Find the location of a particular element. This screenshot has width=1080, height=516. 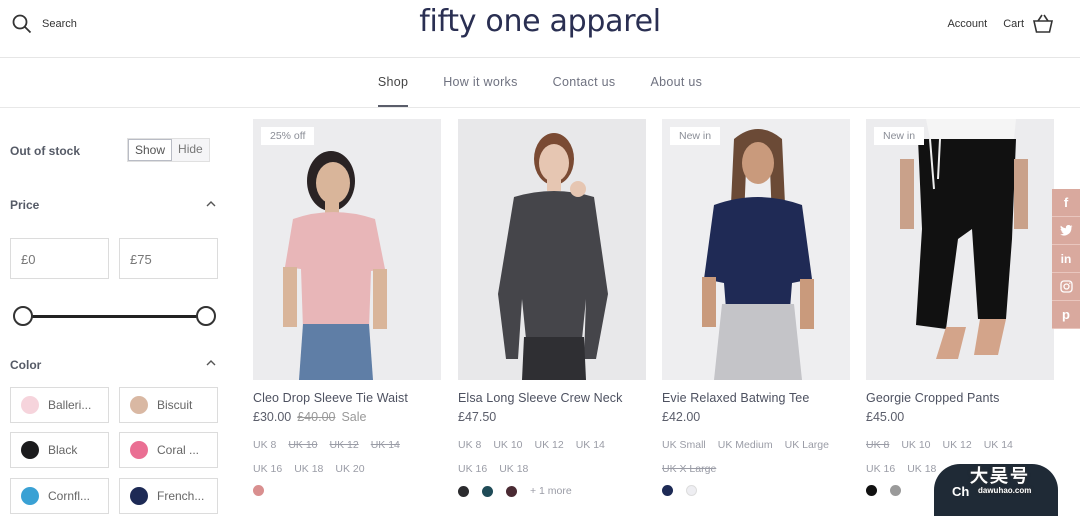

account-link: Account is located at coordinates (967, 24).